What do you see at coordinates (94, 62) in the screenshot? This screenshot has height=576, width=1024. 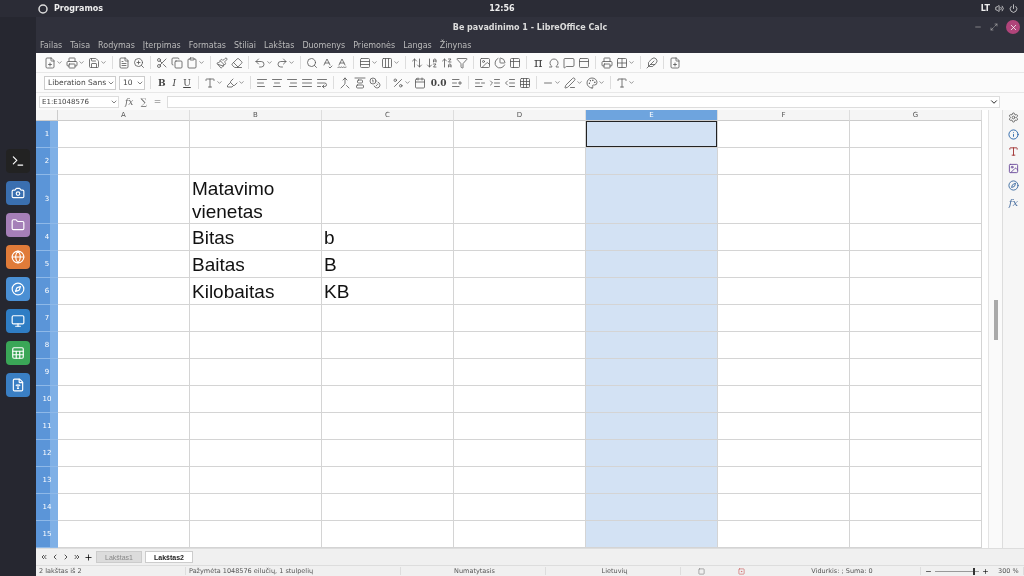 I see `save-icon` at bounding box center [94, 62].